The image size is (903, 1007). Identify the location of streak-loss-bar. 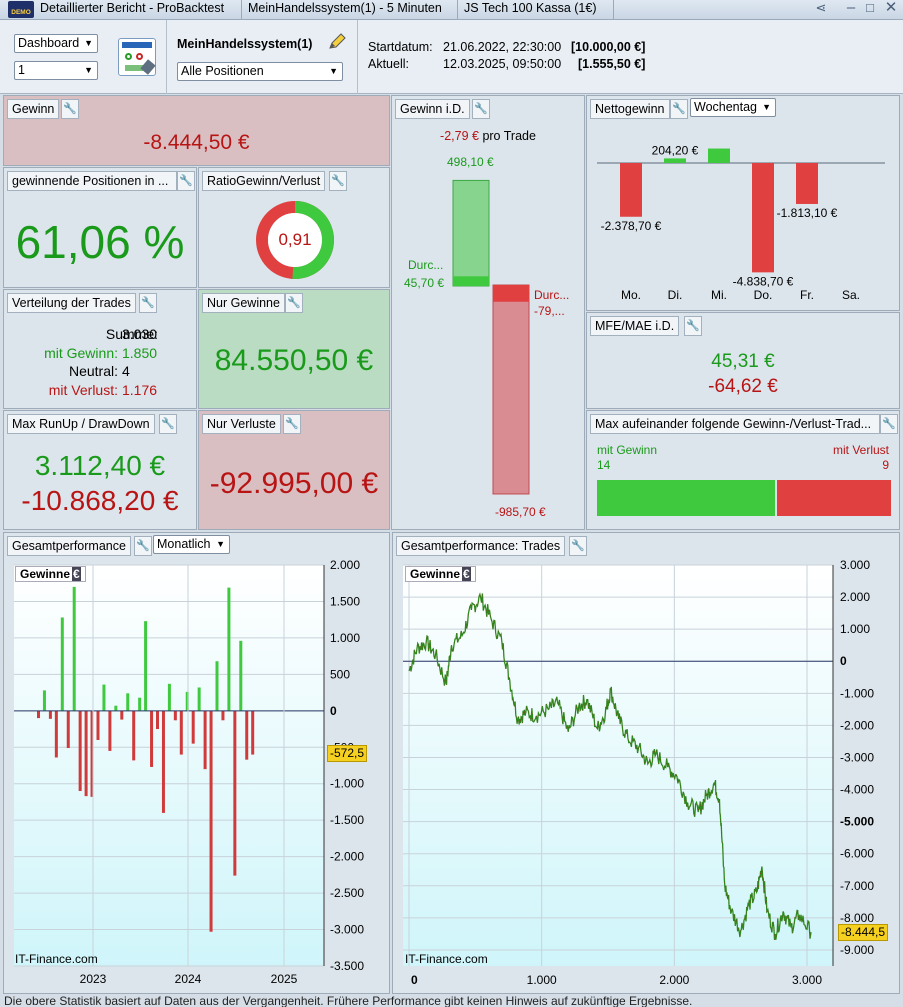
(833, 498).